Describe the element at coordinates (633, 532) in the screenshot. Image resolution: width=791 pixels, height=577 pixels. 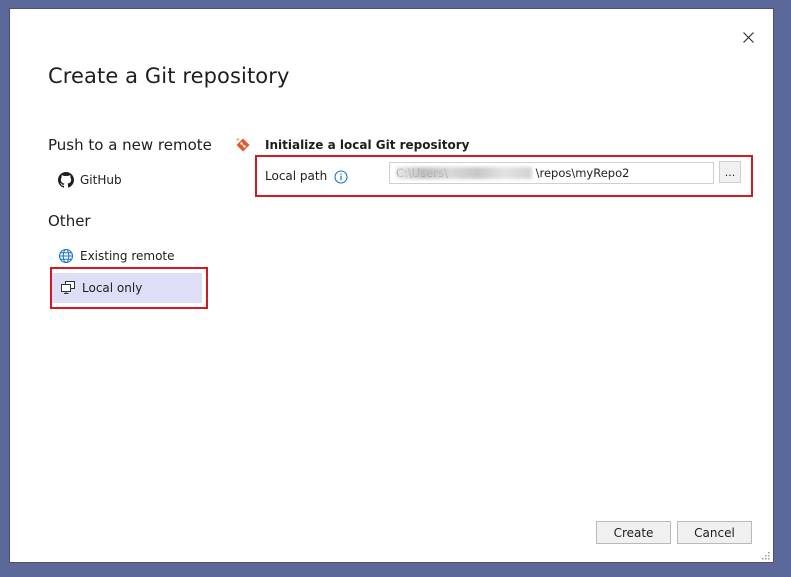
I see `create-button: Create` at that location.